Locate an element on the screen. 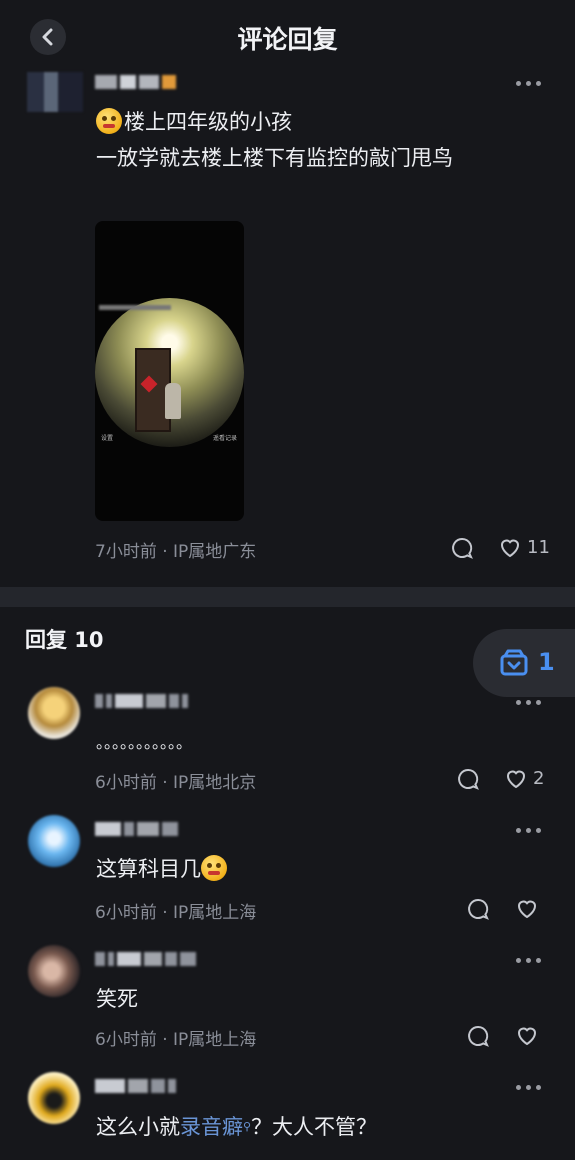  video-thumbnail: 设置 遥看记录 is located at coordinates (169, 371).